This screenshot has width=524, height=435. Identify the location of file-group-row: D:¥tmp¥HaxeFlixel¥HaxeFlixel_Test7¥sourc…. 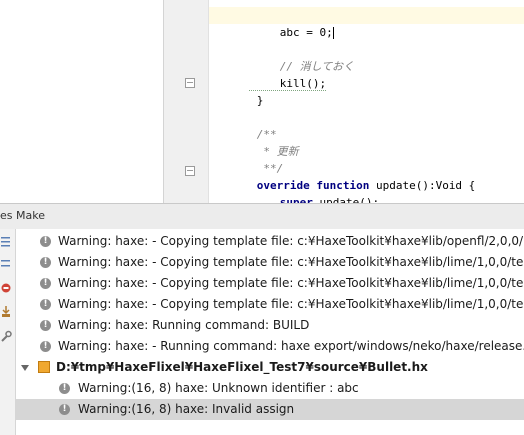
(270, 367).